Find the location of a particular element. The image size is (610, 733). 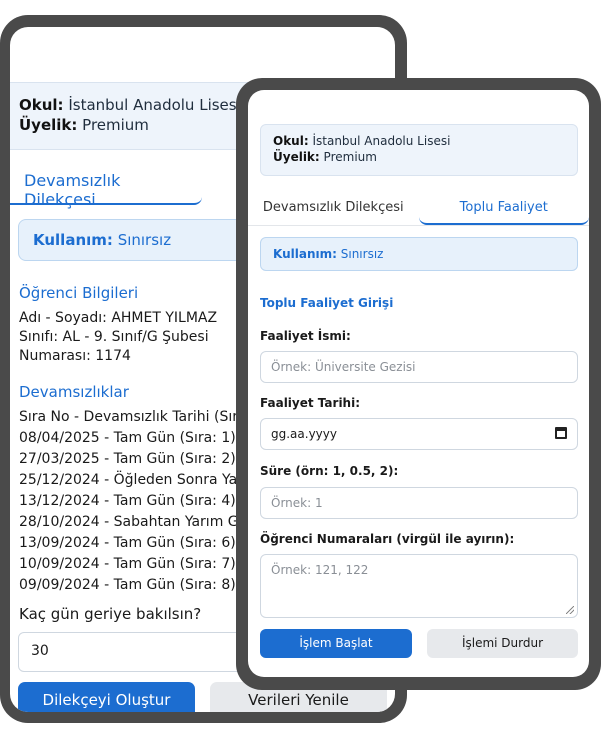

student-numbers-placeholder: Örnek: 121, 122 is located at coordinates (320, 570).